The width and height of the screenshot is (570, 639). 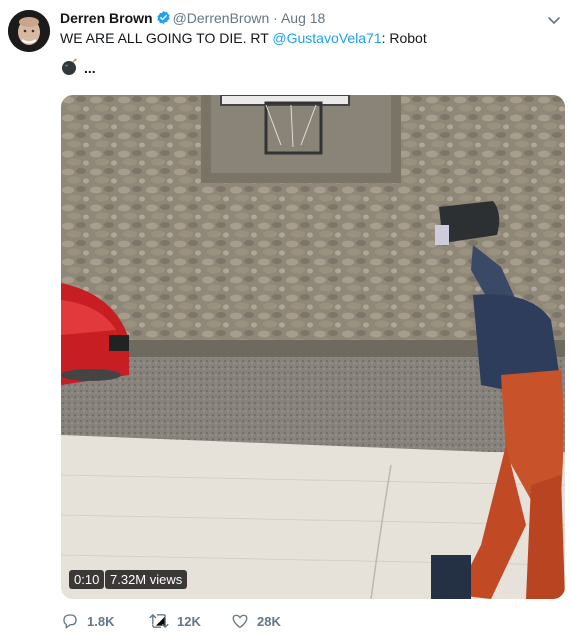 What do you see at coordinates (256, 621) in the screenshot?
I see `like-button: 28K` at bounding box center [256, 621].